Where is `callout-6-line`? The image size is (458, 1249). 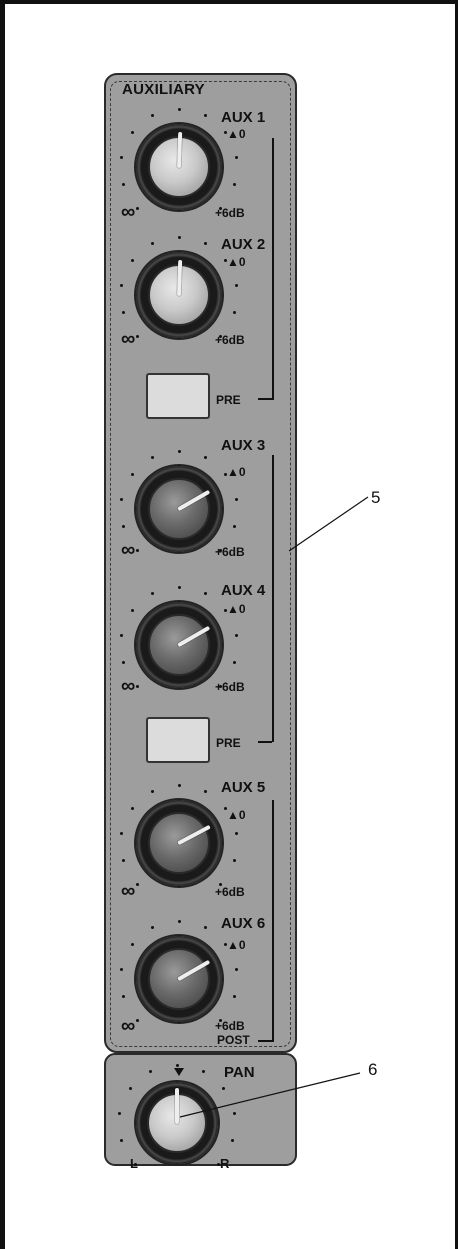 callout-6-line is located at coordinates (270, 1095).